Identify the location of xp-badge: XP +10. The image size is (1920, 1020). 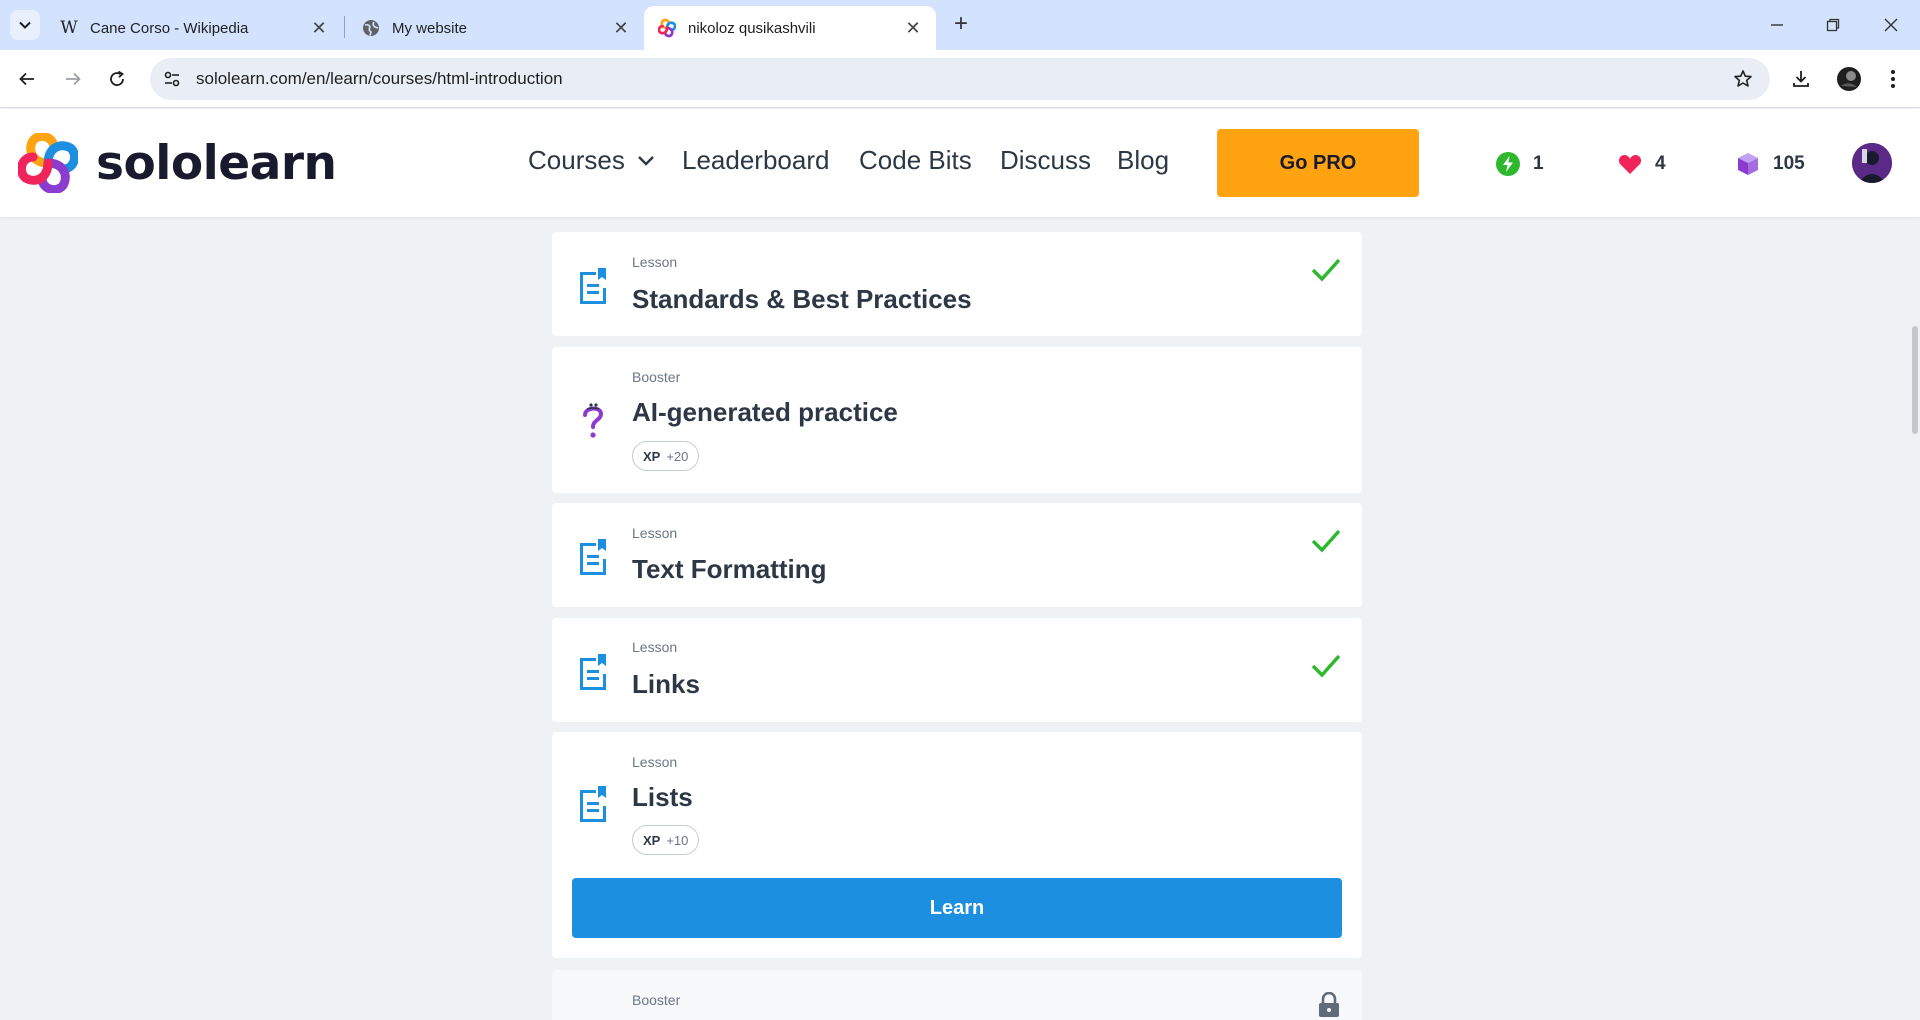
(666, 840).